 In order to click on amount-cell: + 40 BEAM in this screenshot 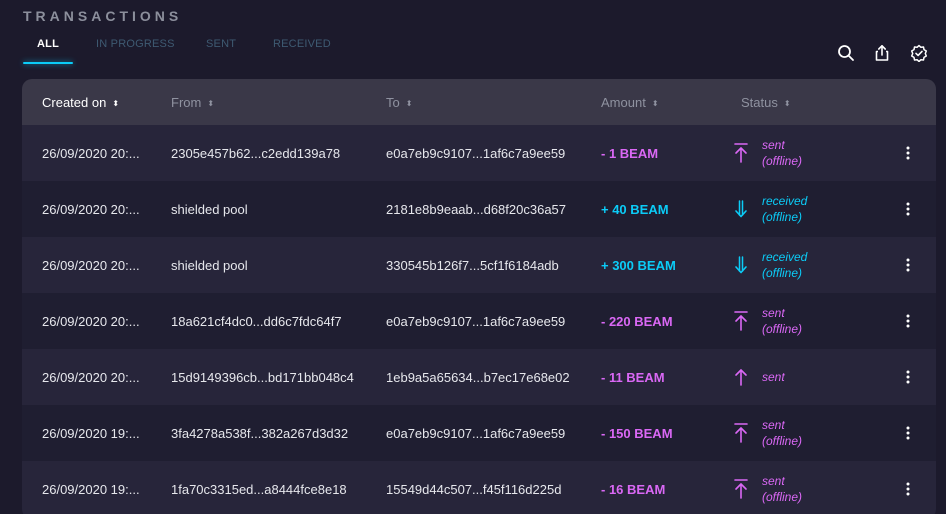, I will do `click(635, 209)`.